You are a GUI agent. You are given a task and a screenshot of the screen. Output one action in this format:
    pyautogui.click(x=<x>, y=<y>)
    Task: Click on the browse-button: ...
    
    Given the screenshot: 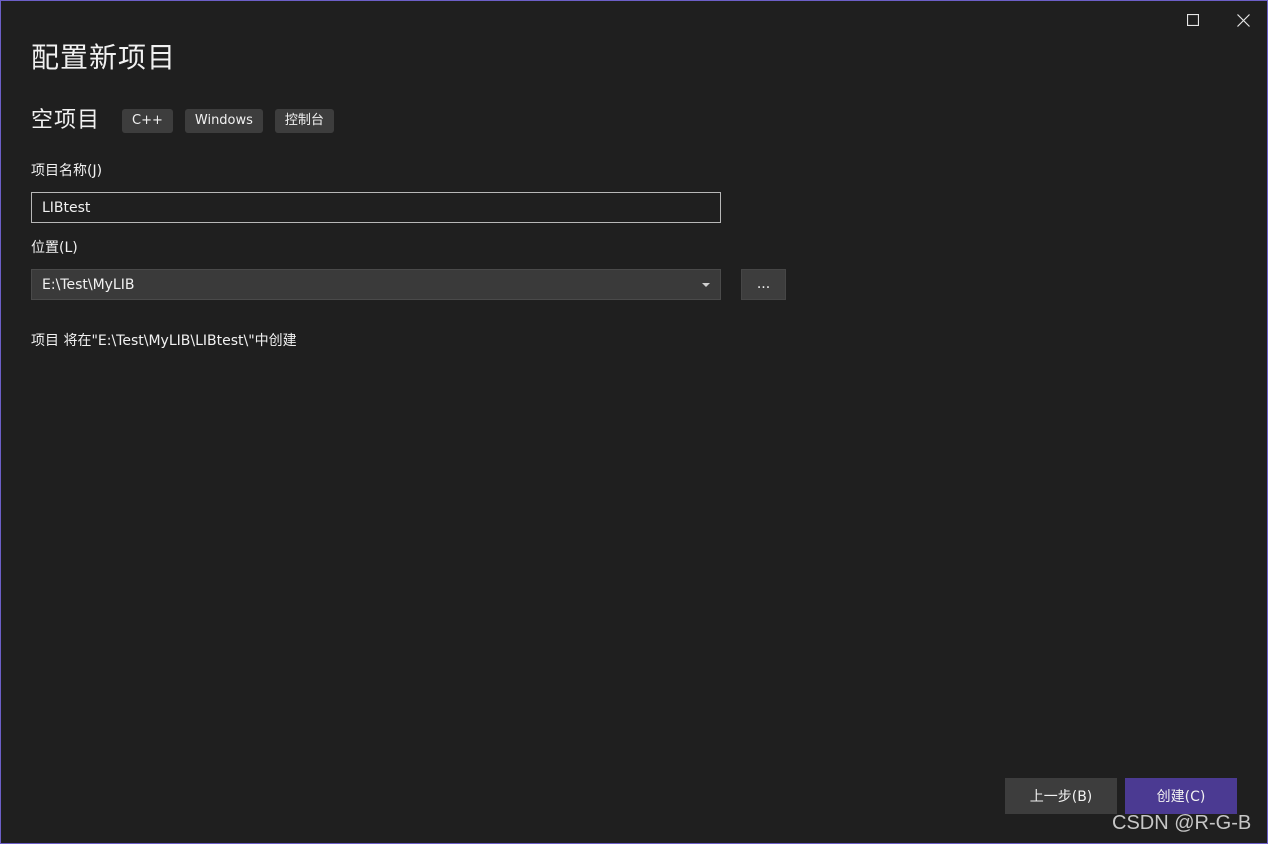 What is the action you would take?
    pyautogui.click(x=763, y=284)
    